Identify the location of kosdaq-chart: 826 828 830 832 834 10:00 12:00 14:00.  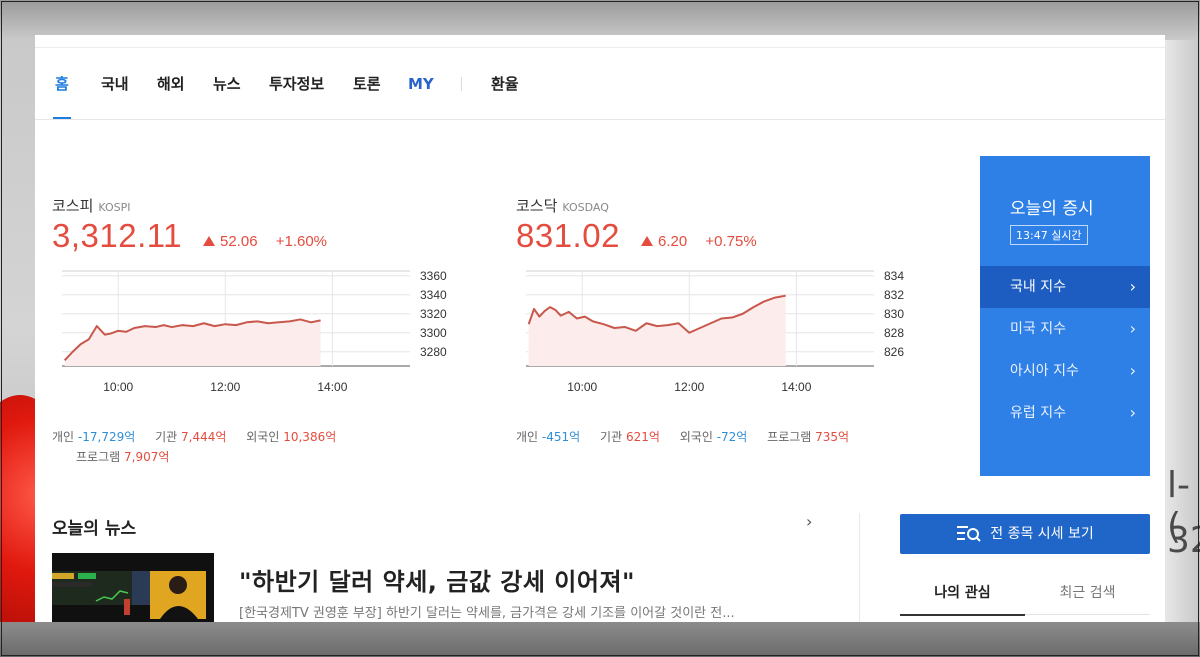
(715, 331).